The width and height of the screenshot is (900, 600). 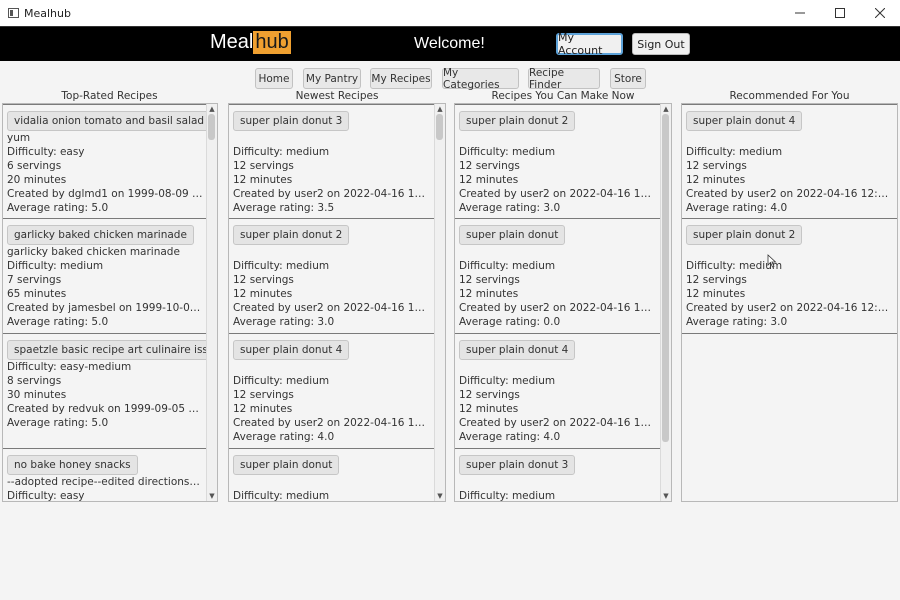 What do you see at coordinates (100, 235) in the screenshot?
I see `recipe-title-button: garlicky baked chicken marinade` at bounding box center [100, 235].